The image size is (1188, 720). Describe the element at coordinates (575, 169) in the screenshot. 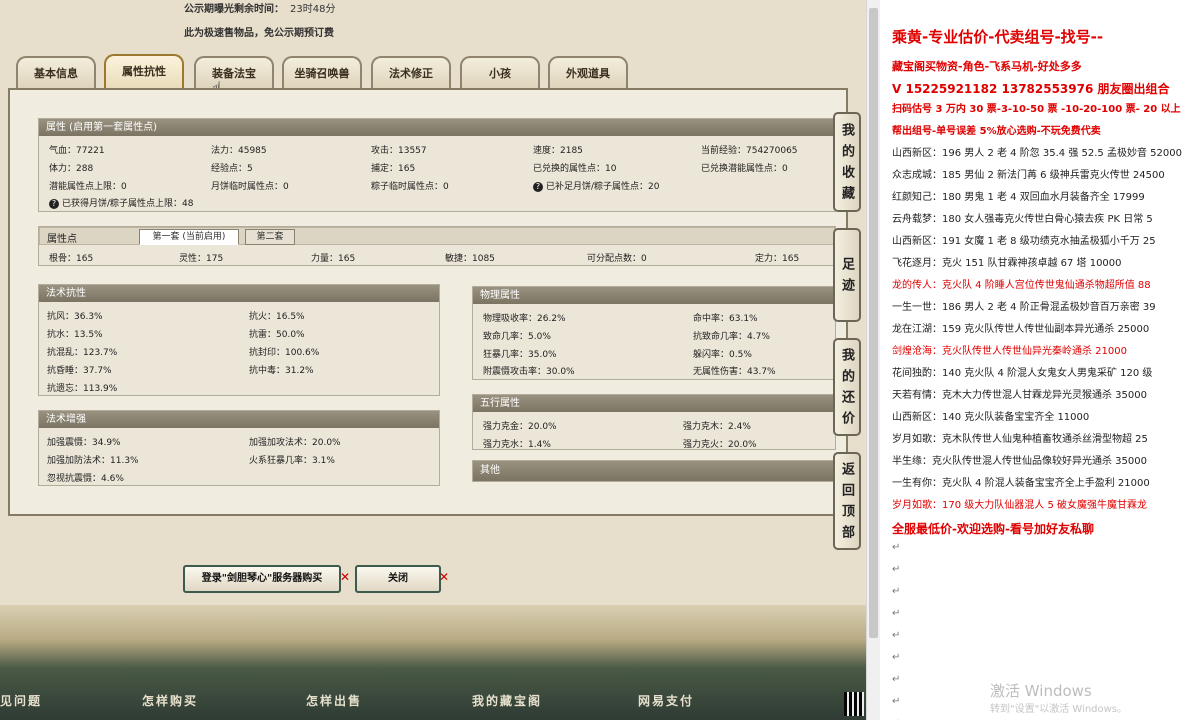

I see `attr-value: 已兑换的属性点：10` at that location.